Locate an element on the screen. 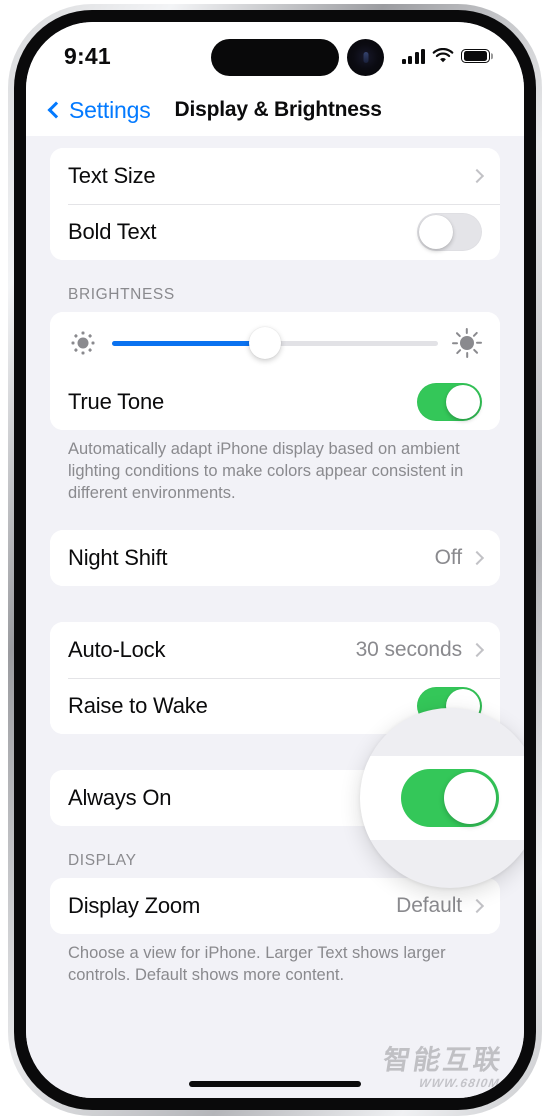 The image size is (550, 1119). row-display-zoom: Display Zoom Default is located at coordinates (275, 906).